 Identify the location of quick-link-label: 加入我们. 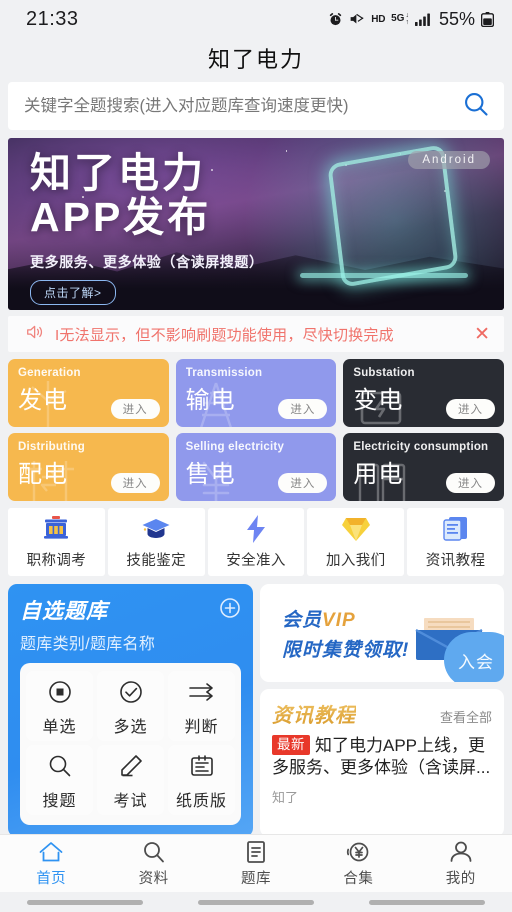
(355, 560).